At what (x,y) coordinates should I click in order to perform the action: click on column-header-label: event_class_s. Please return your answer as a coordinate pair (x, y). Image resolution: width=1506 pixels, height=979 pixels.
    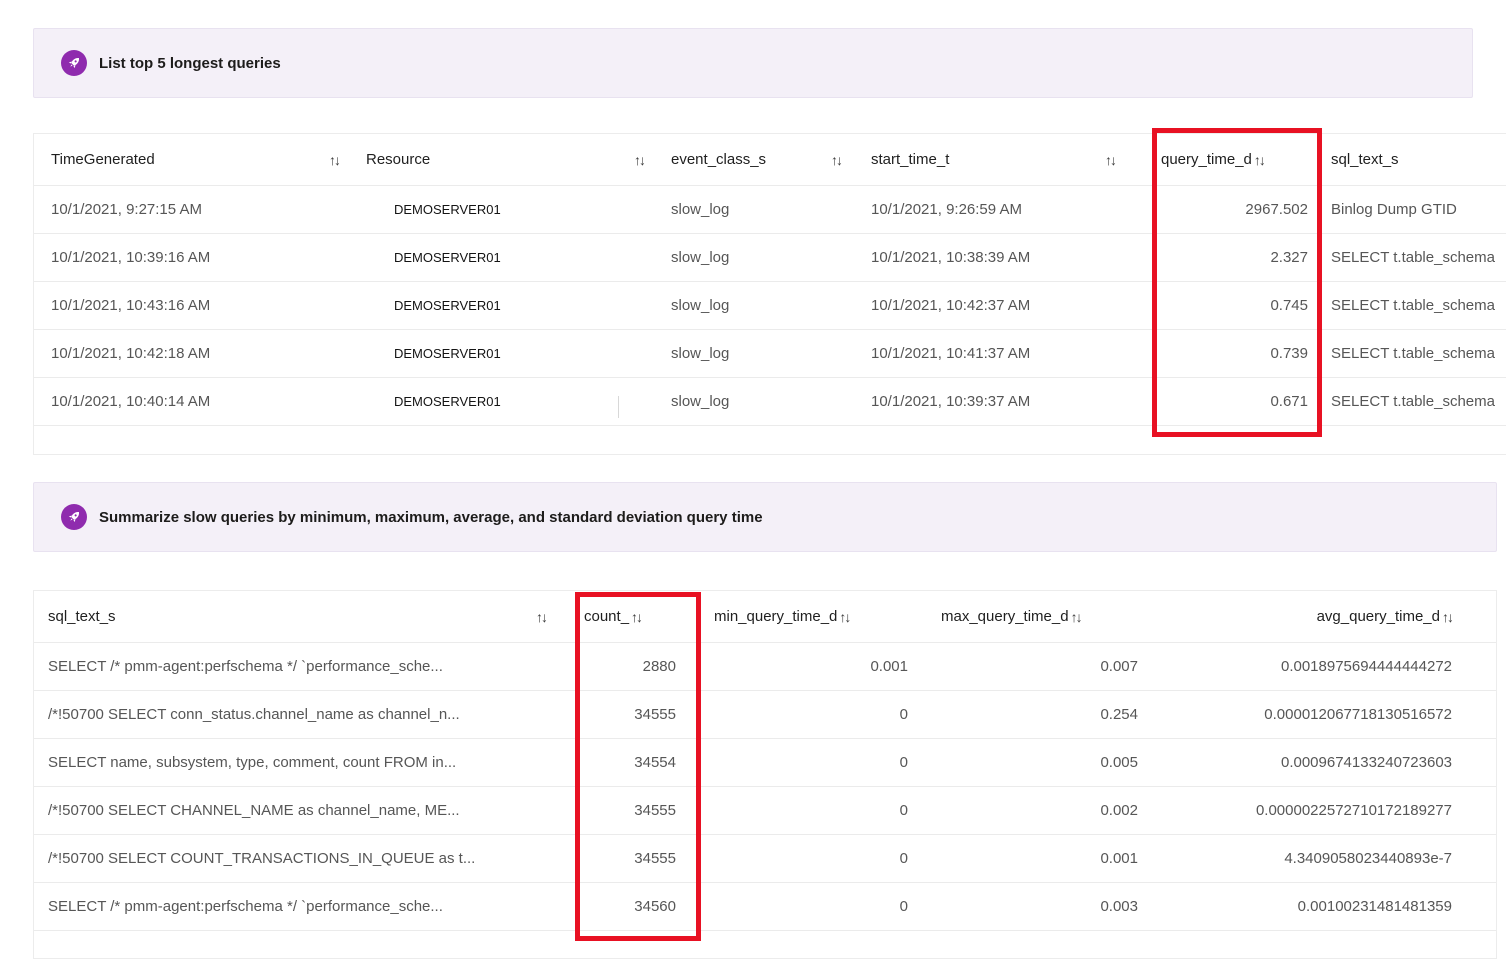
    Looking at the image, I should click on (719, 159).